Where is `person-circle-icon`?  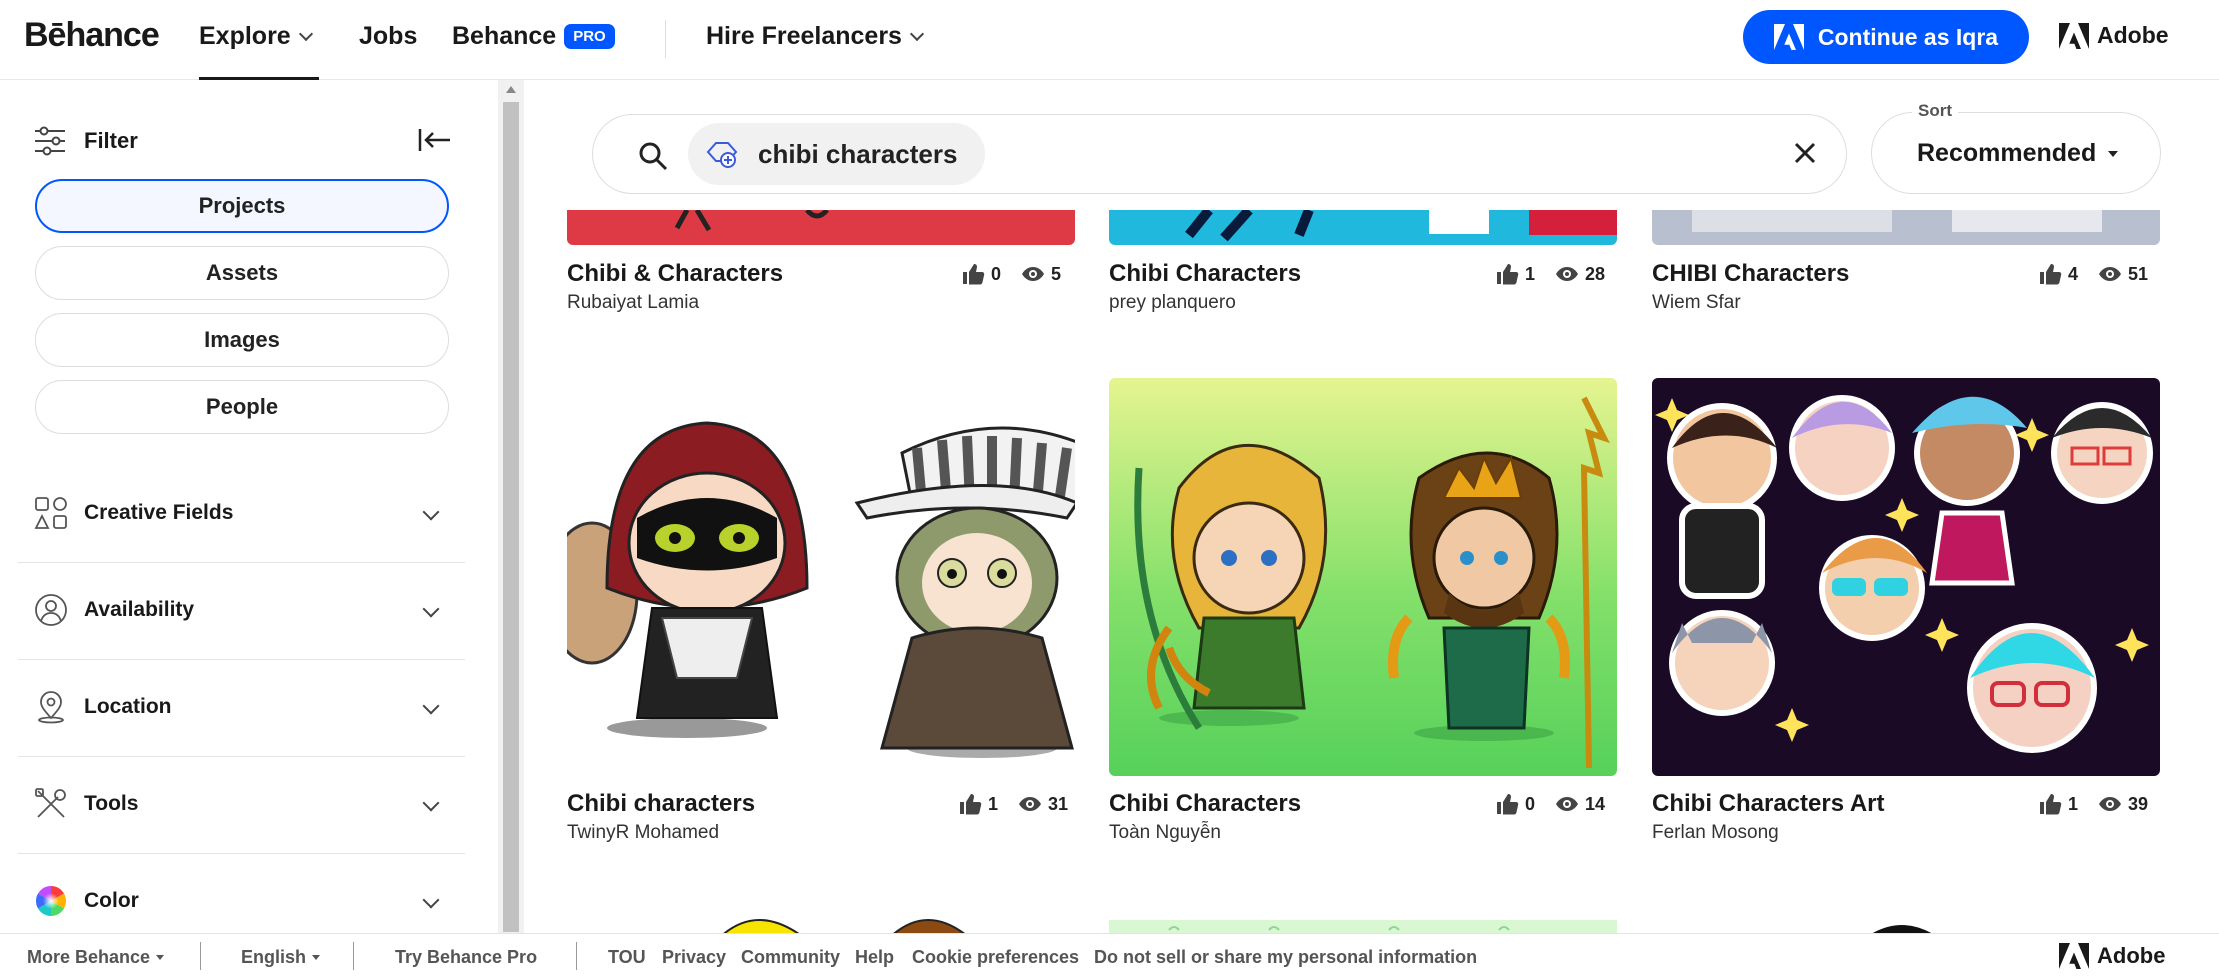
person-circle-icon is located at coordinates (51, 610).